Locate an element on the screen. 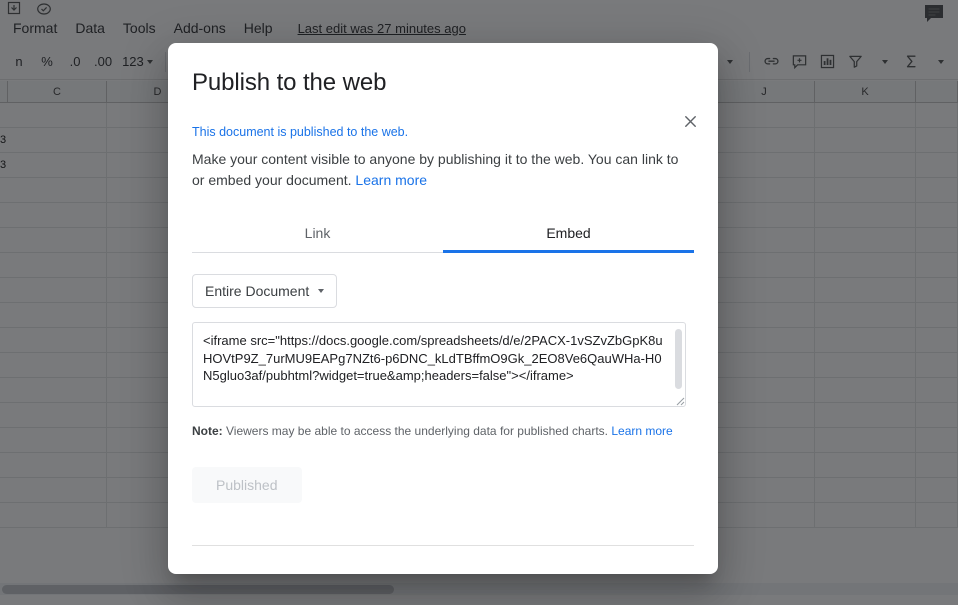 The image size is (958, 605). published-content-expander: Published content and settings is located at coordinates (443, 573).